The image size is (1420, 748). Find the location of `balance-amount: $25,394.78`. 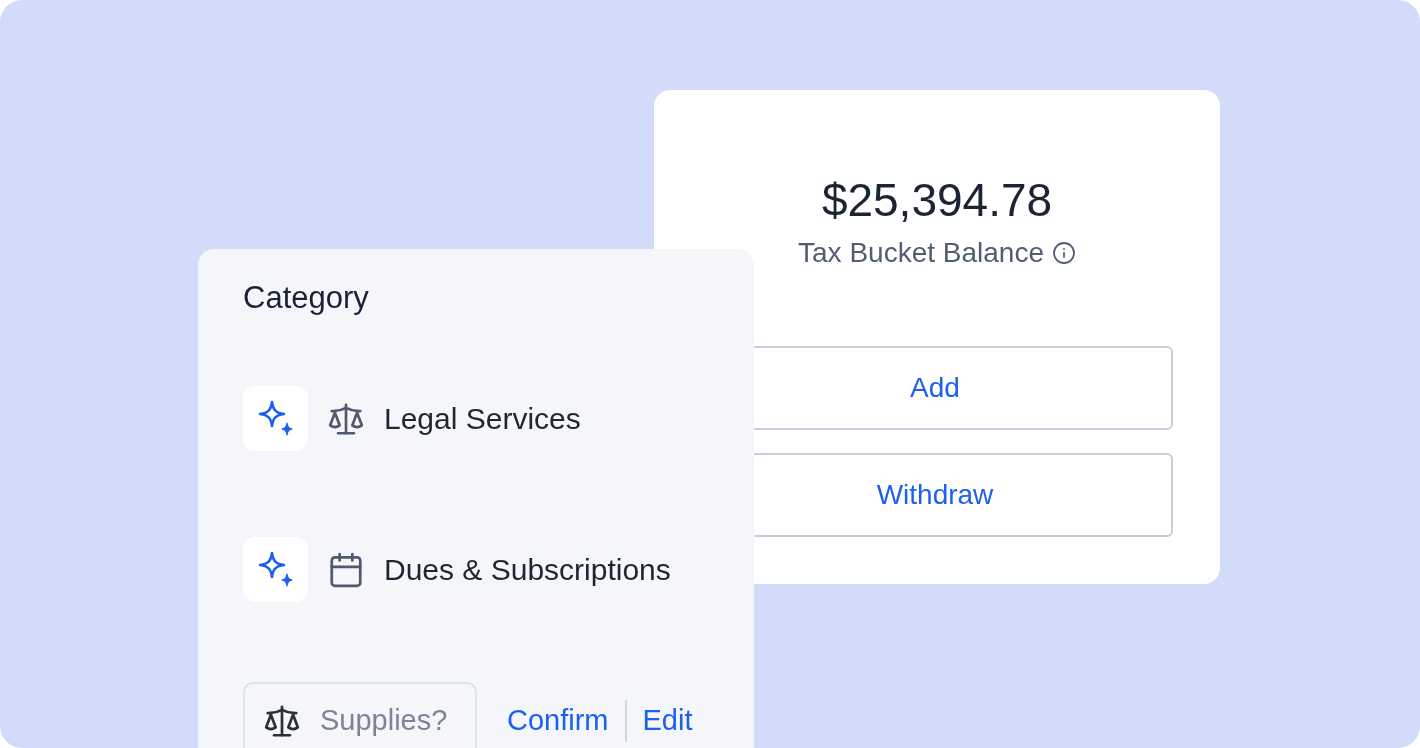

balance-amount: $25,394.78 is located at coordinates (937, 200).